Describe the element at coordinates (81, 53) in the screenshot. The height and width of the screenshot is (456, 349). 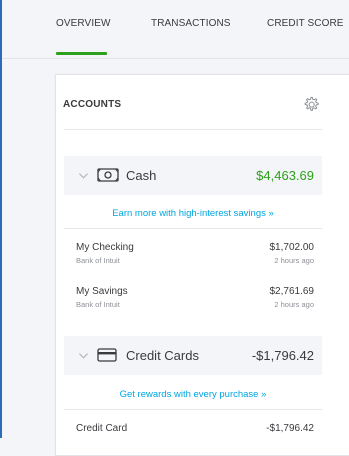
I see `active-tab-indicator` at that location.